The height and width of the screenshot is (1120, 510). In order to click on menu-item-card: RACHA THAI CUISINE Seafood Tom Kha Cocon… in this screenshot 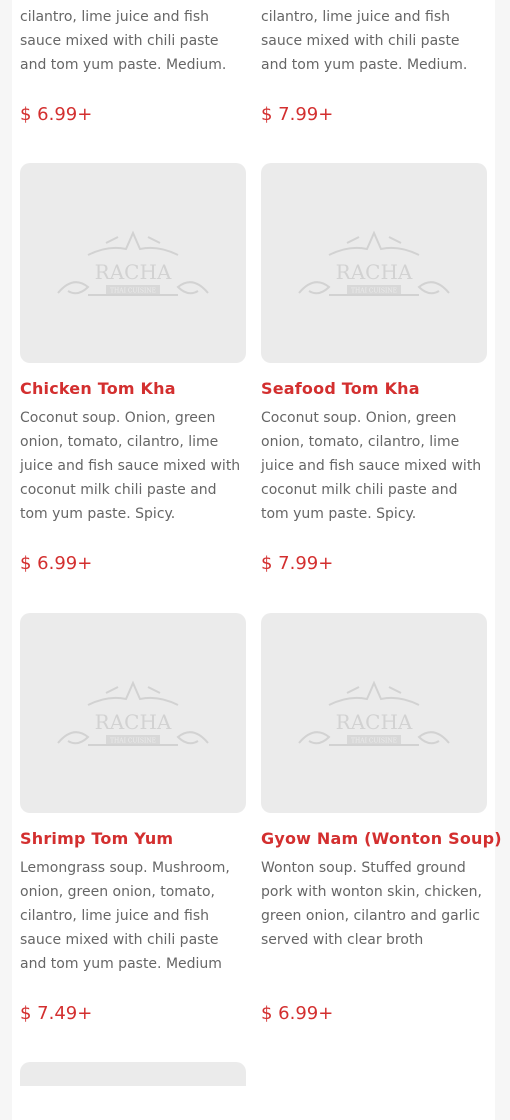, I will do `click(374, 344)`.